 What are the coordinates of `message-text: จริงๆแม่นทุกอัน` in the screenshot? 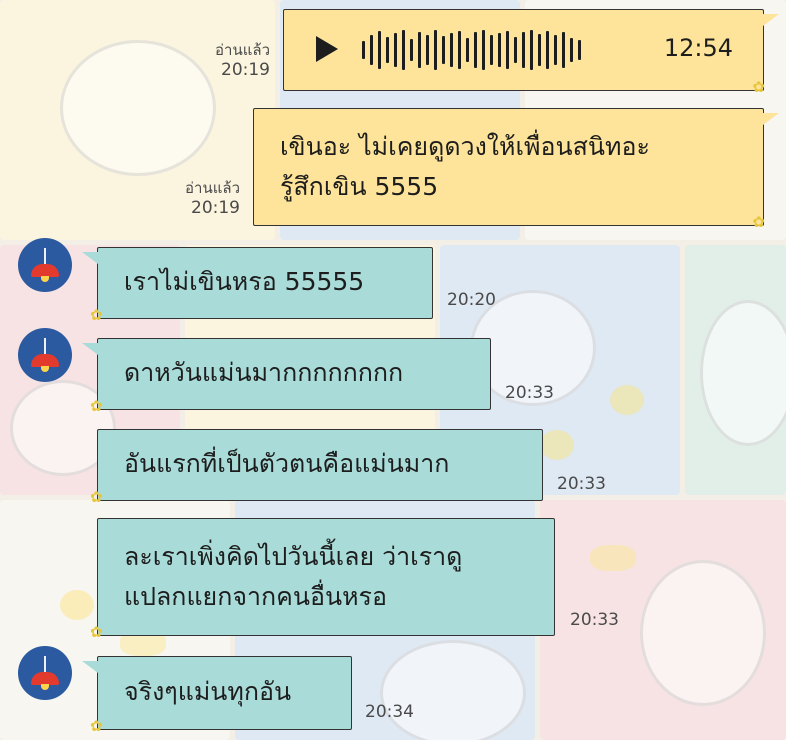 It's located at (208, 691).